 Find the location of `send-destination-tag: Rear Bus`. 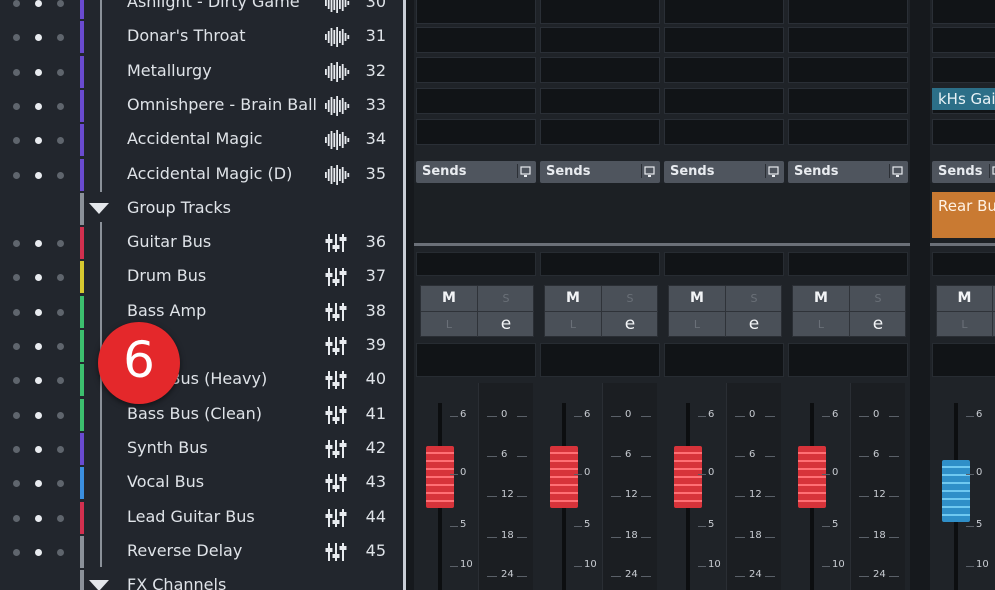

send-destination-tag: Rear Bus is located at coordinates (963, 215).